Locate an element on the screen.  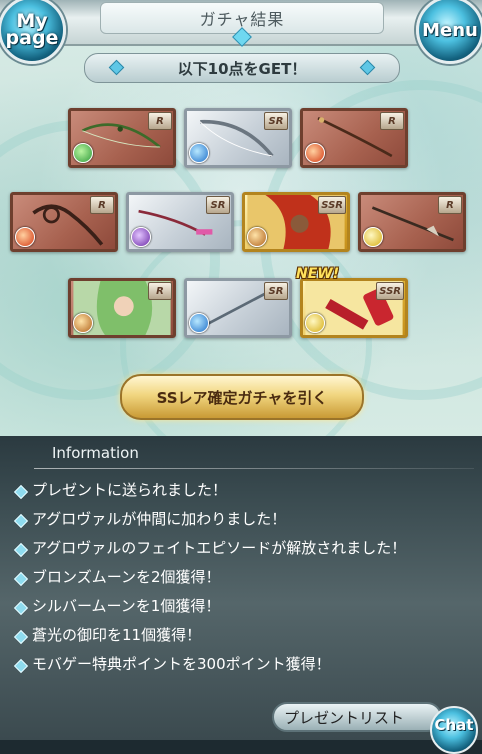
list-item: 蒼光の御印を11個獲得！ is located at coordinates (238, 635).